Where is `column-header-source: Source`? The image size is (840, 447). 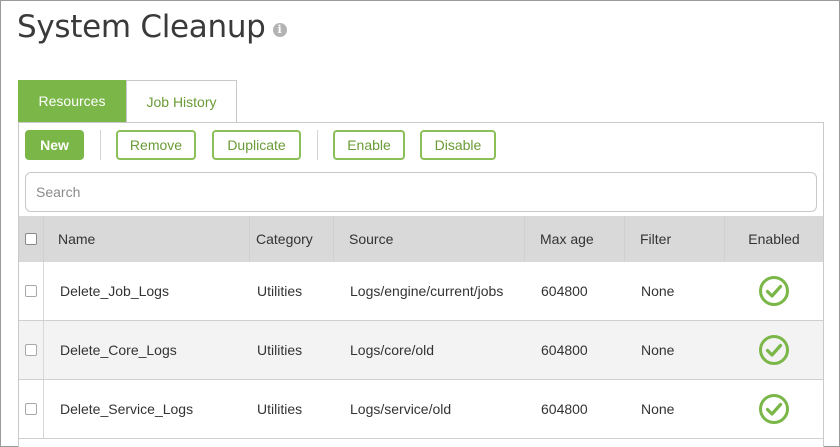 column-header-source: Source is located at coordinates (428, 239).